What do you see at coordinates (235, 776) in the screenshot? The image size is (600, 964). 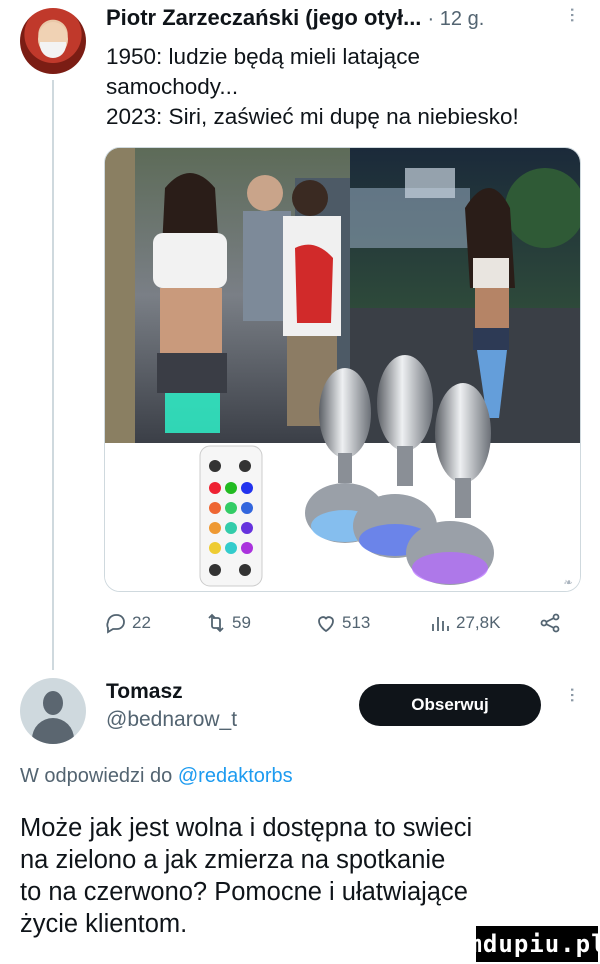 I see `reply-mention-link: @redaktorbs` at bounding box center [235, 776].